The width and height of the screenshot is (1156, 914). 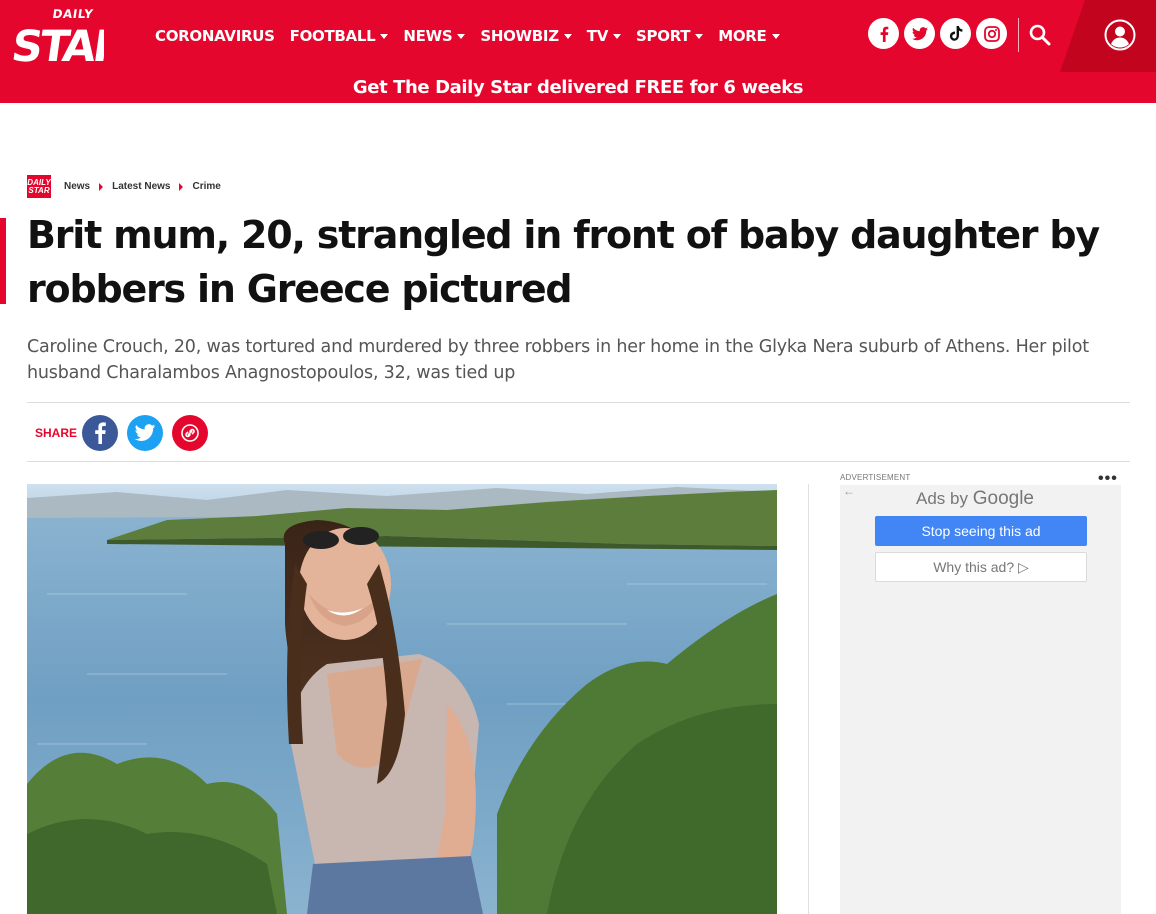 I want to click on nav-label: FOOTBALL, so click(x=332, y=36).